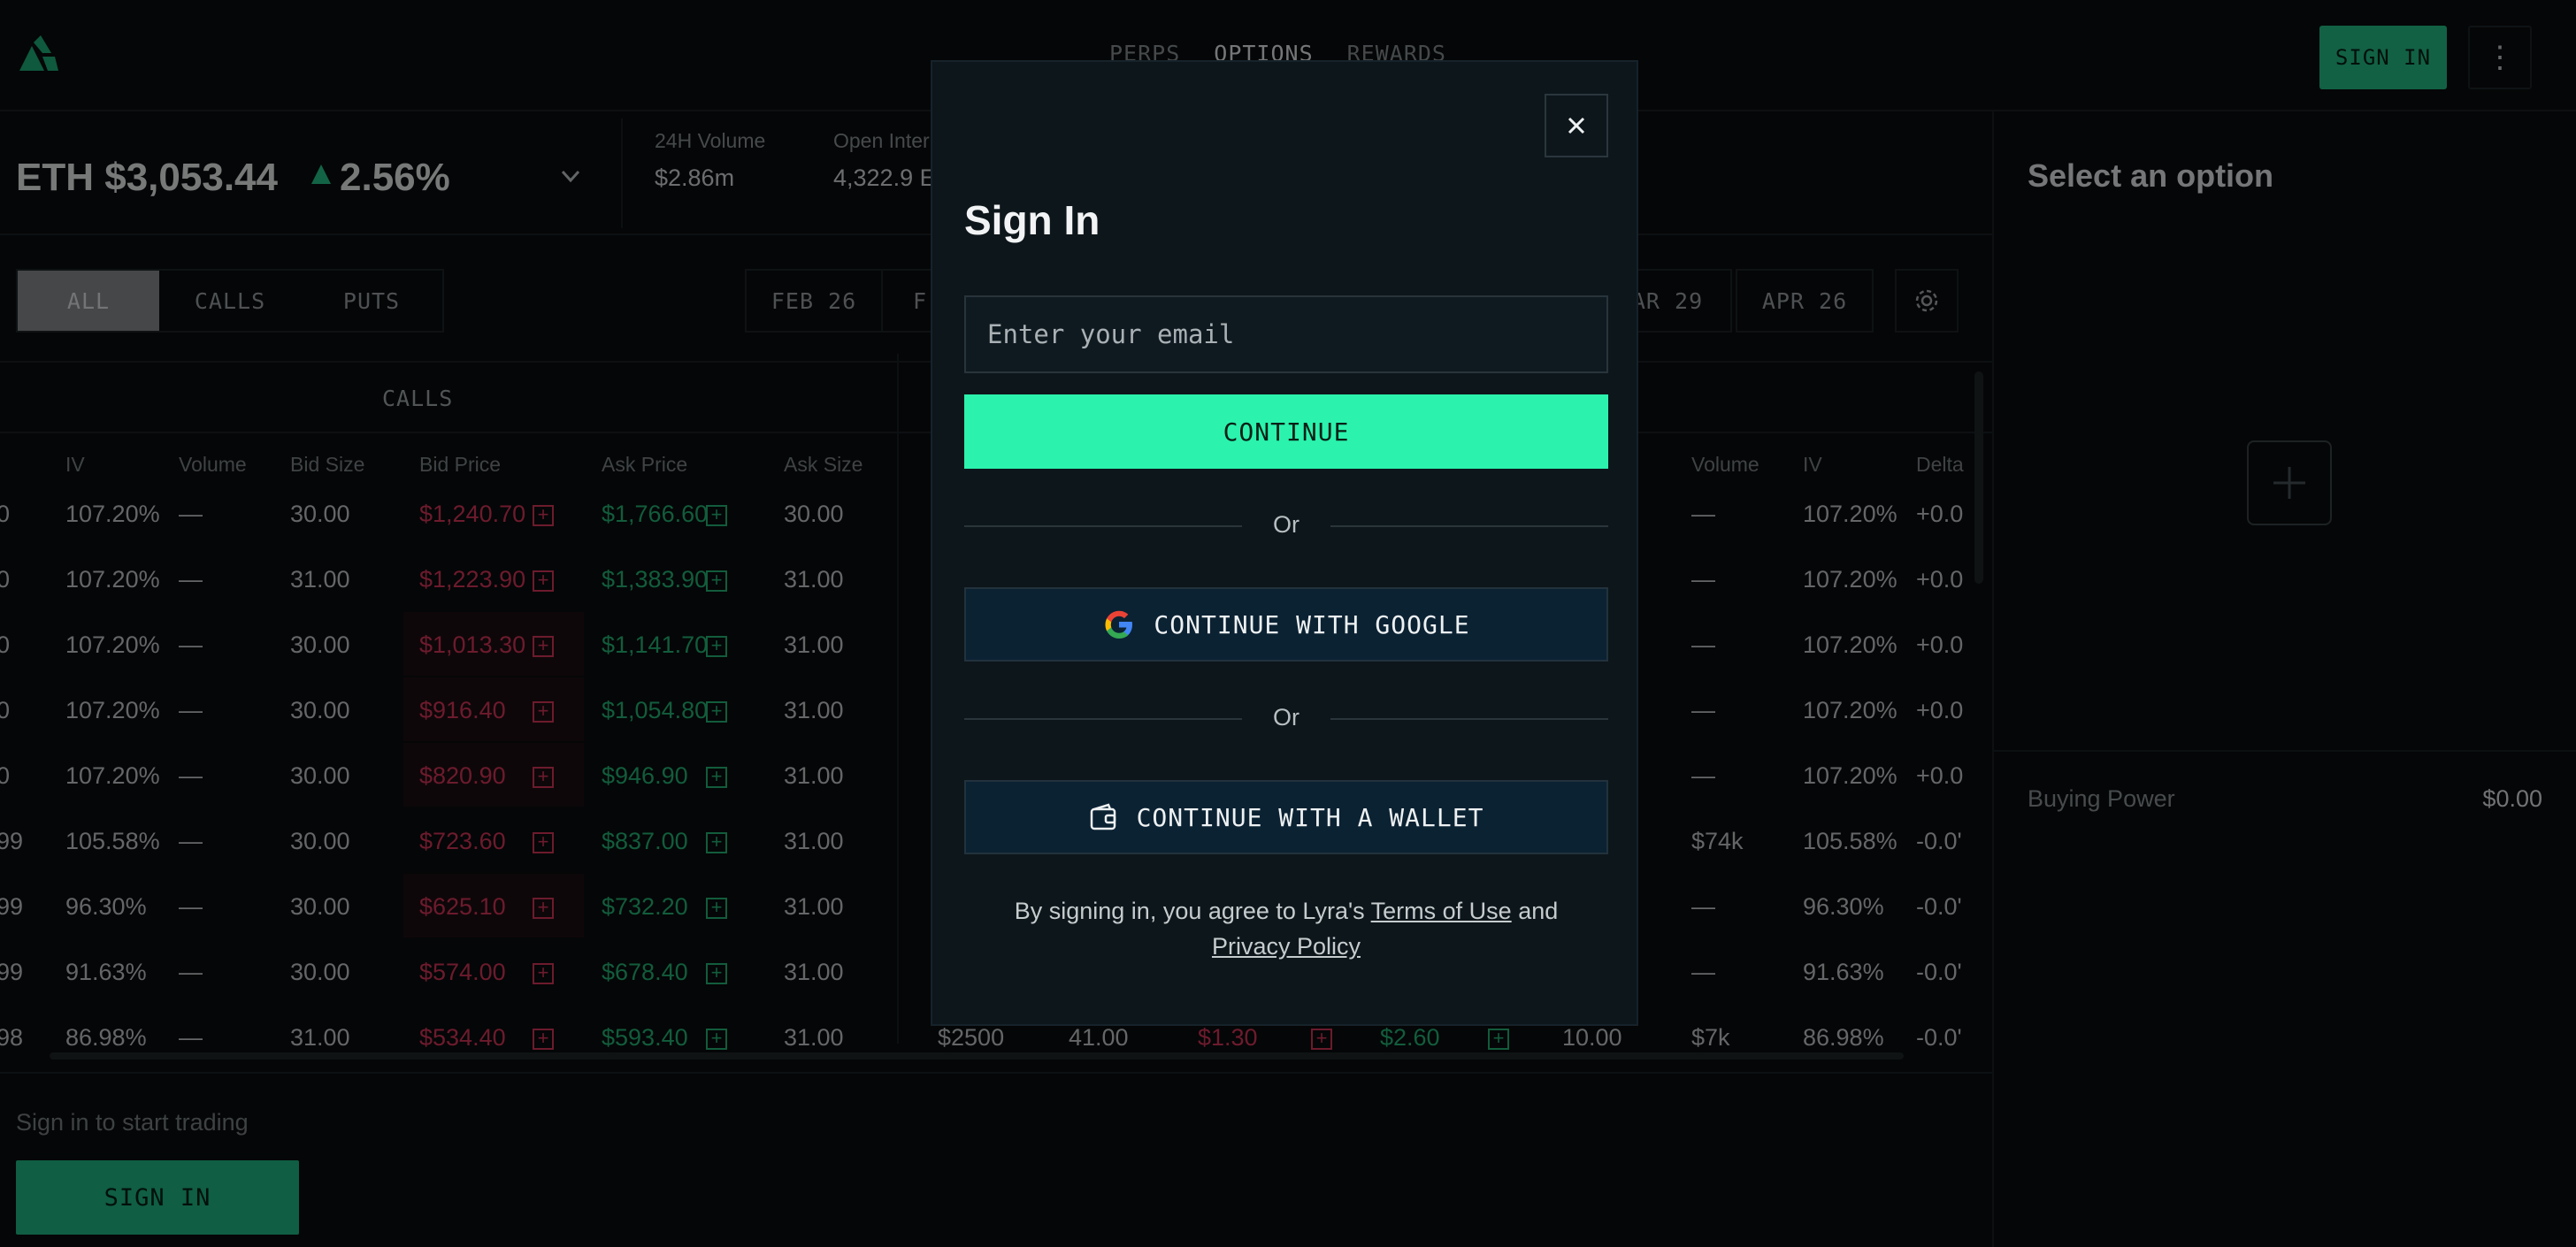  Describe the element at coordinates (1119, 624) in the screenshot. I see `google-icon` at that location.